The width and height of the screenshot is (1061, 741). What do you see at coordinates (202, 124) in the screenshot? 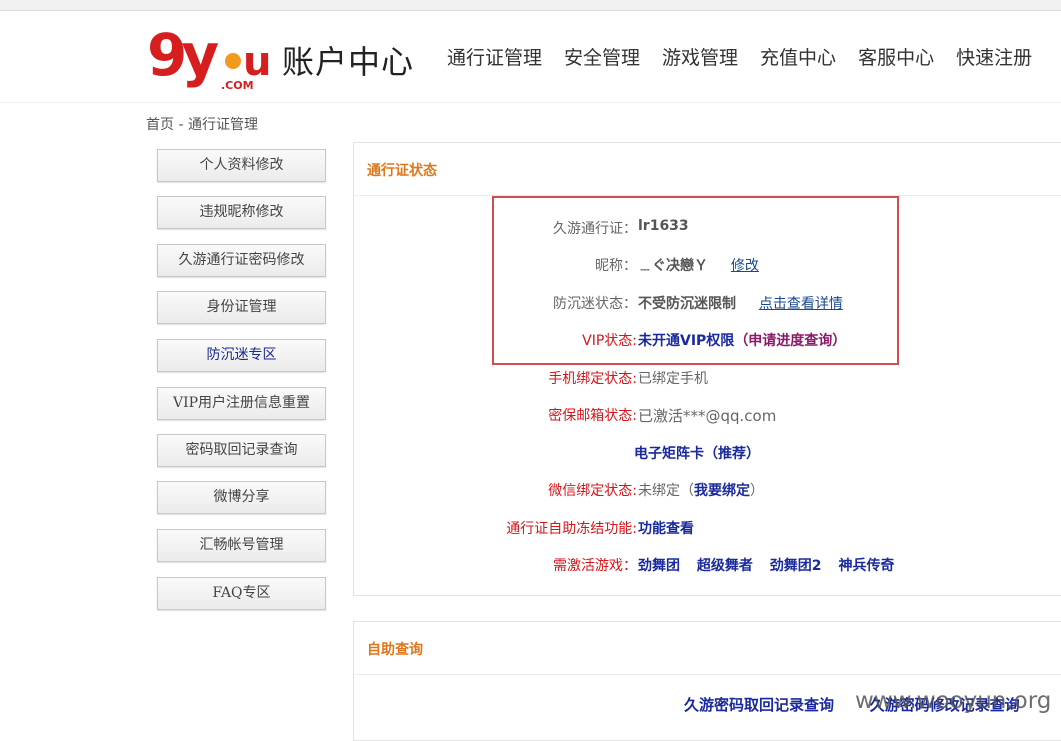
I see `breadcrumb: 首页 - 通行证管理` at bounding box center [202, 124].